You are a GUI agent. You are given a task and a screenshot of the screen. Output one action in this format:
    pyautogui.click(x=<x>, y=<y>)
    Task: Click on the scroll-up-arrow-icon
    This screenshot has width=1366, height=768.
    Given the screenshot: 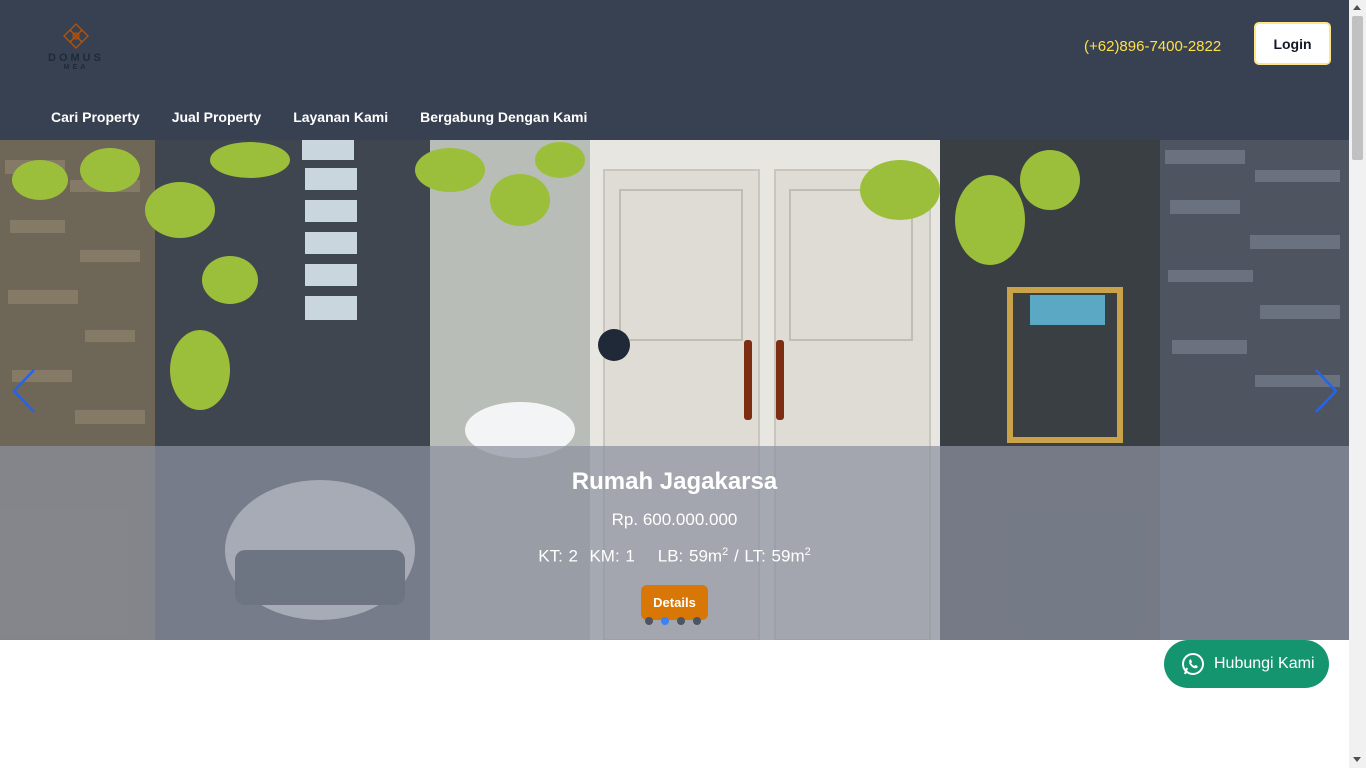 What is the action you would take?
    pyautogui.click(x=1357, y=7)
    